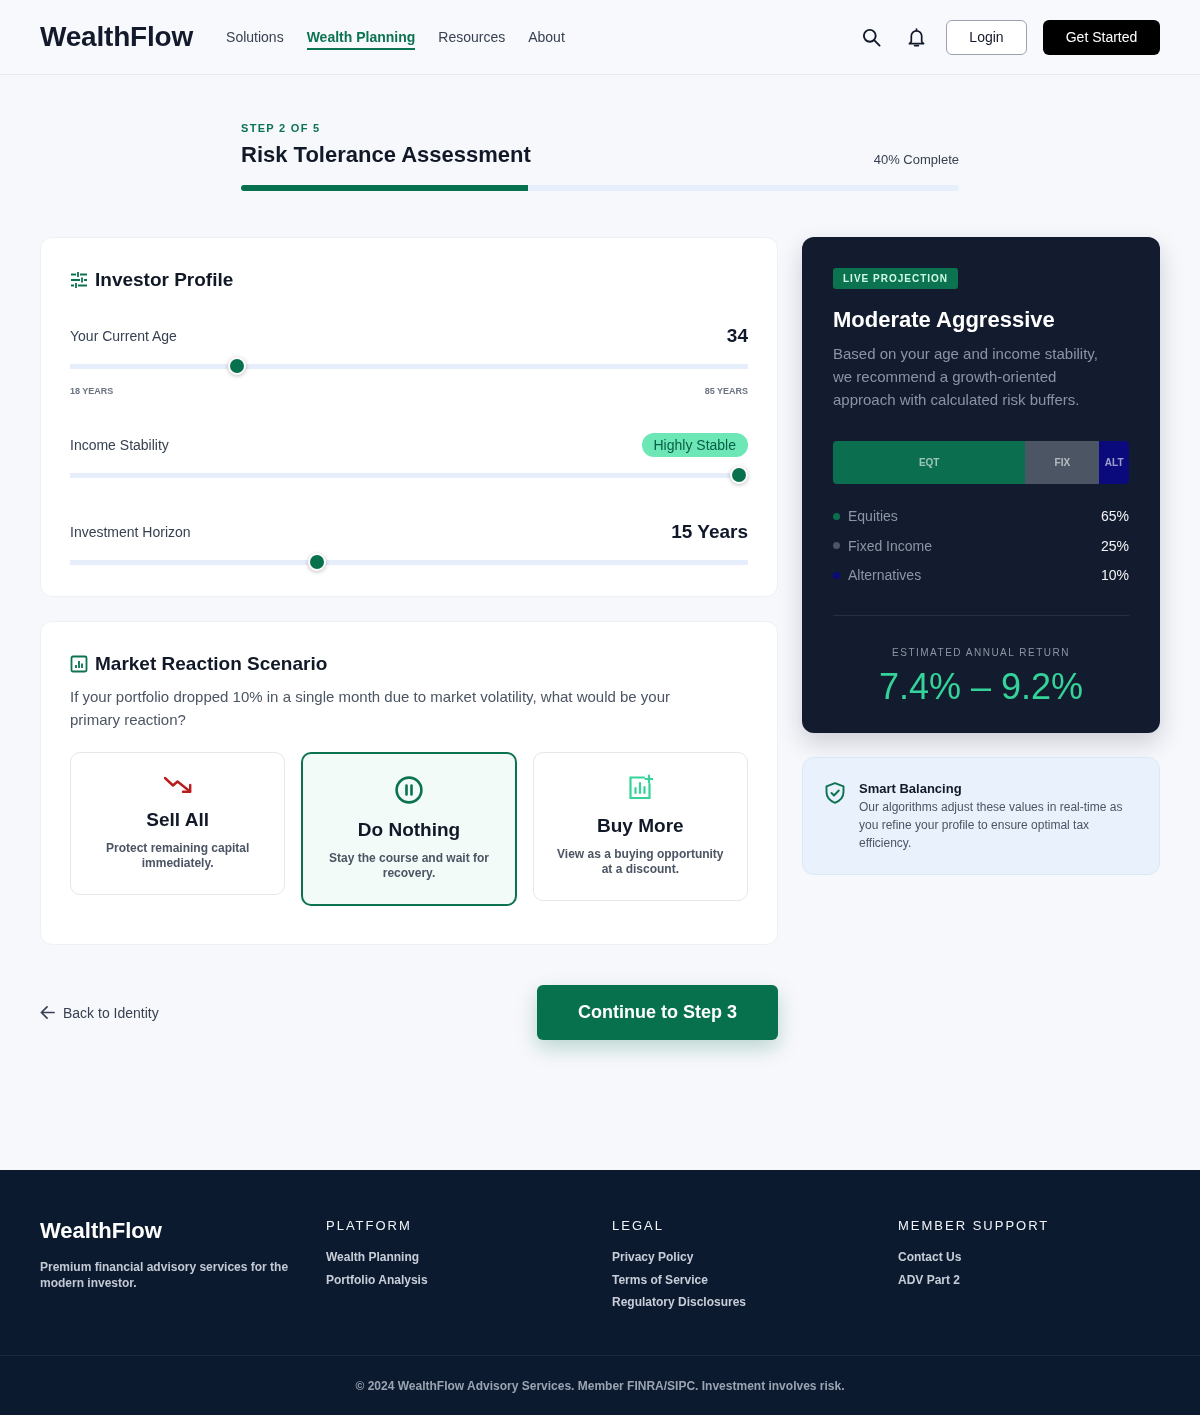  Describe the element at coordinates (373, 1257) in the screenshot. I see `footer-link: Wealth Planning` at that location.